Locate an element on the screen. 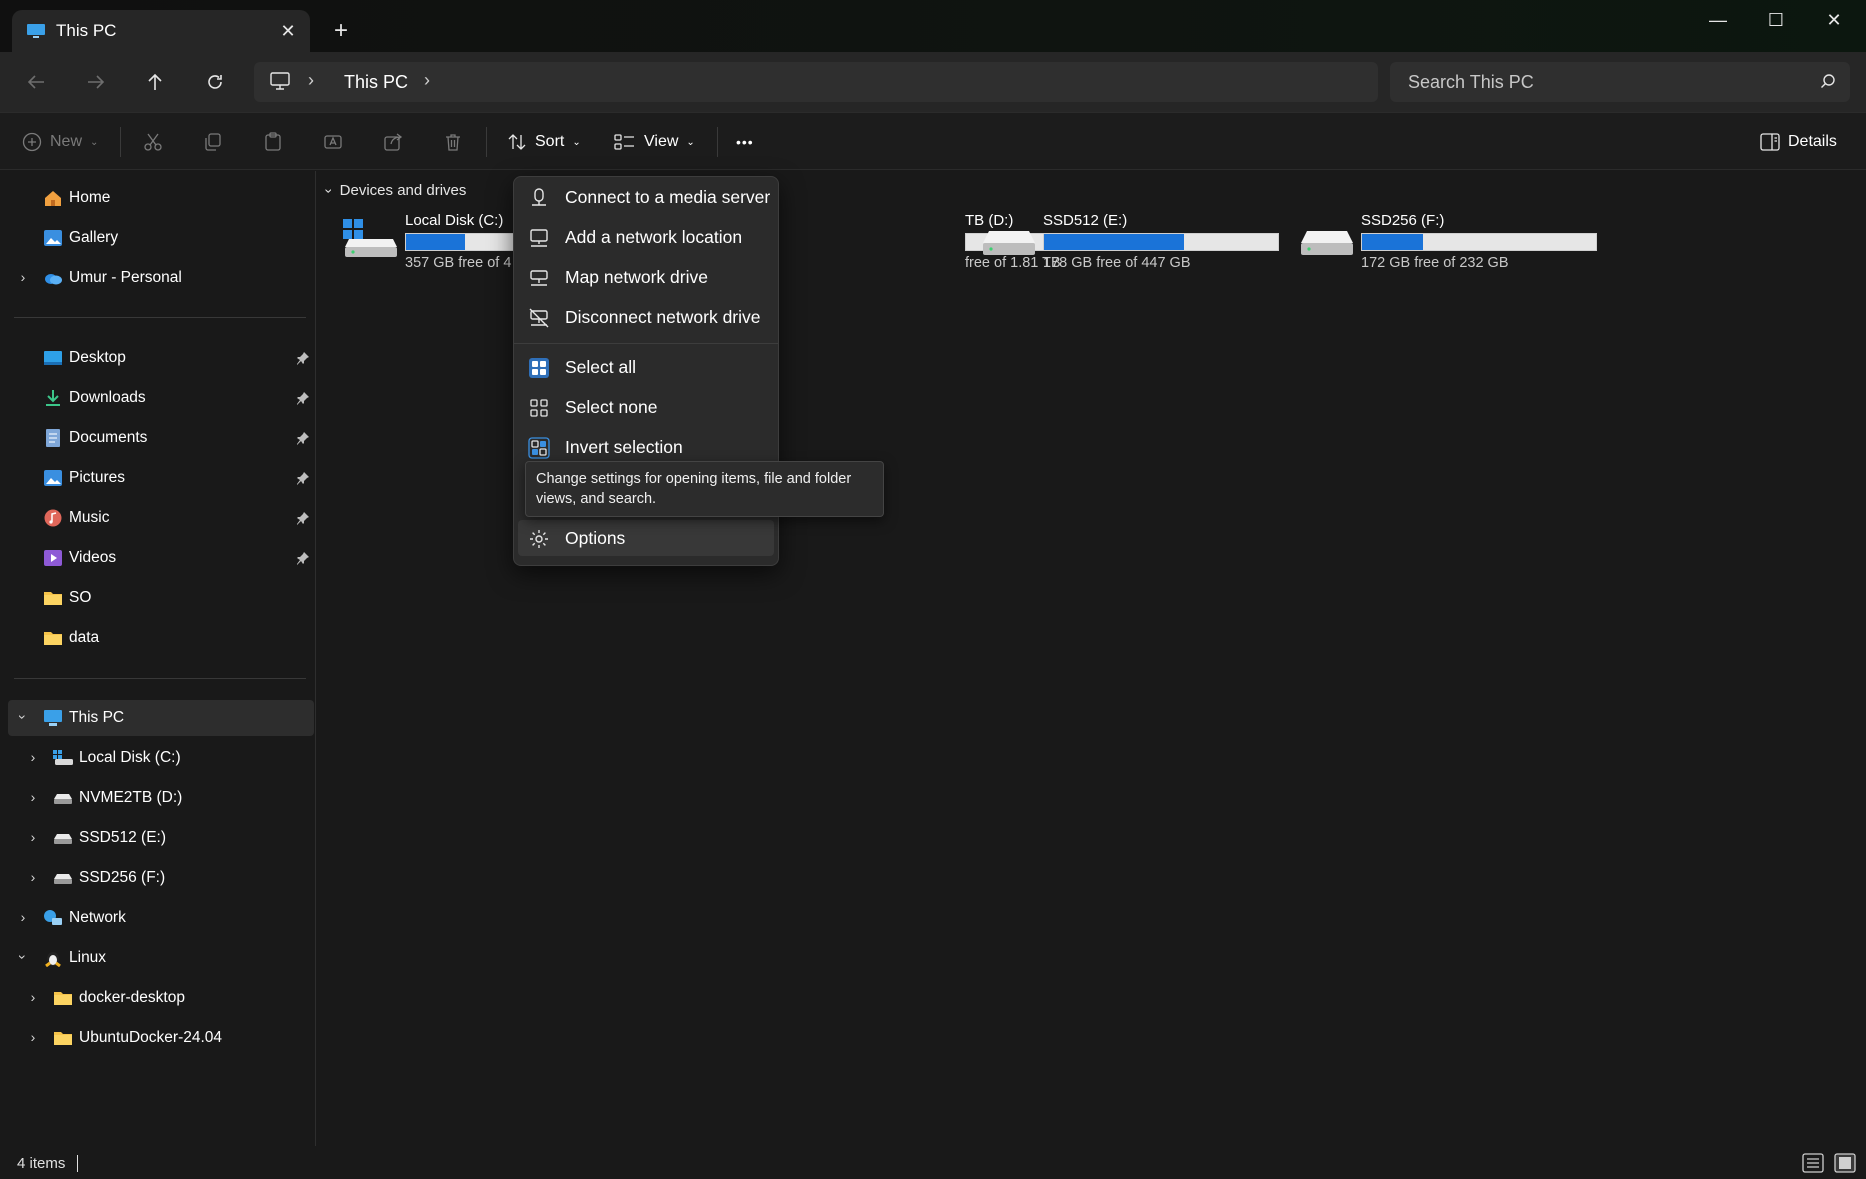 The height and width of the screenshot is (1179, 1866). nav-linux: › Linux is located at coordinates (158, 958).